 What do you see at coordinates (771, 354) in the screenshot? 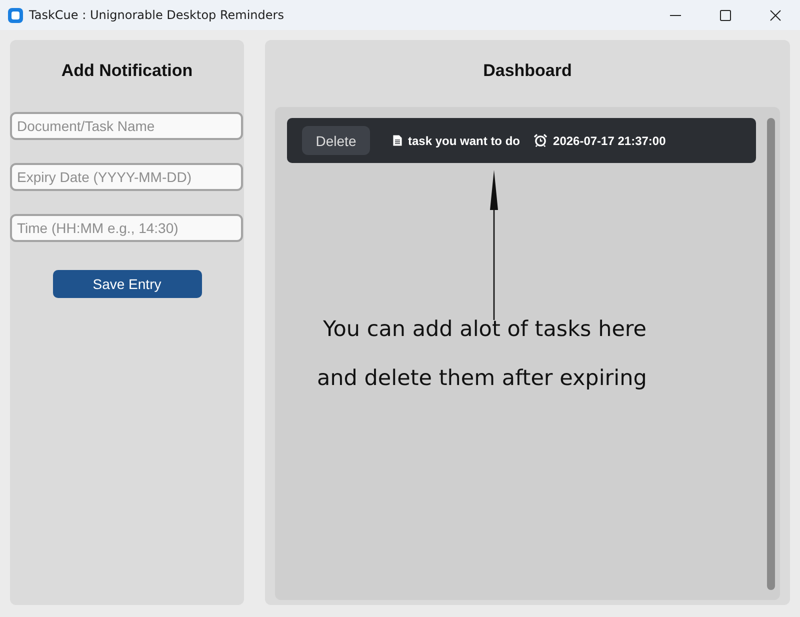
I see `scrollbar` at bounding box center [771, 354].